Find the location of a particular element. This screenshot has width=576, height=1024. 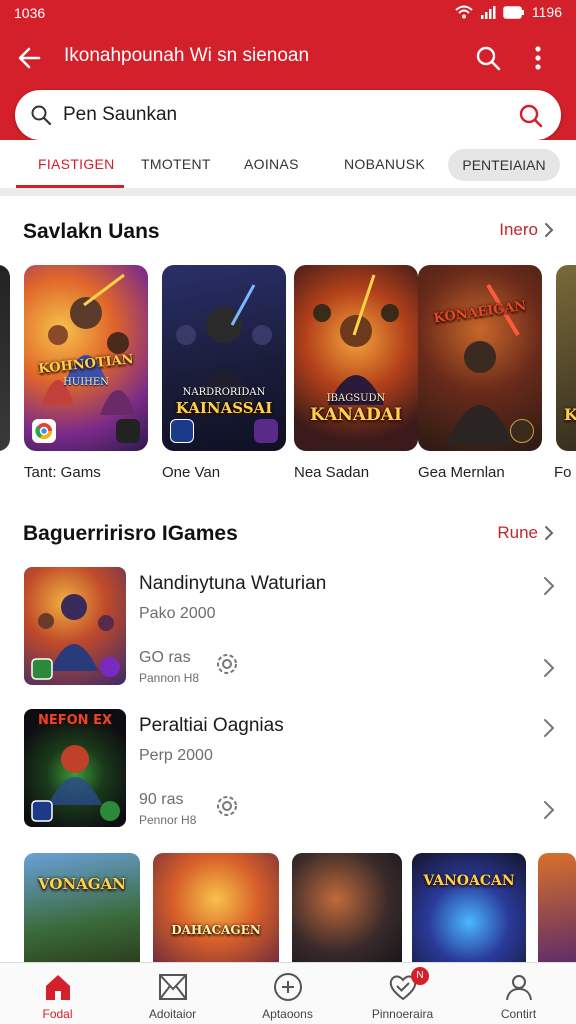

more-link-label: Rune is located at coordinates (517, 532).